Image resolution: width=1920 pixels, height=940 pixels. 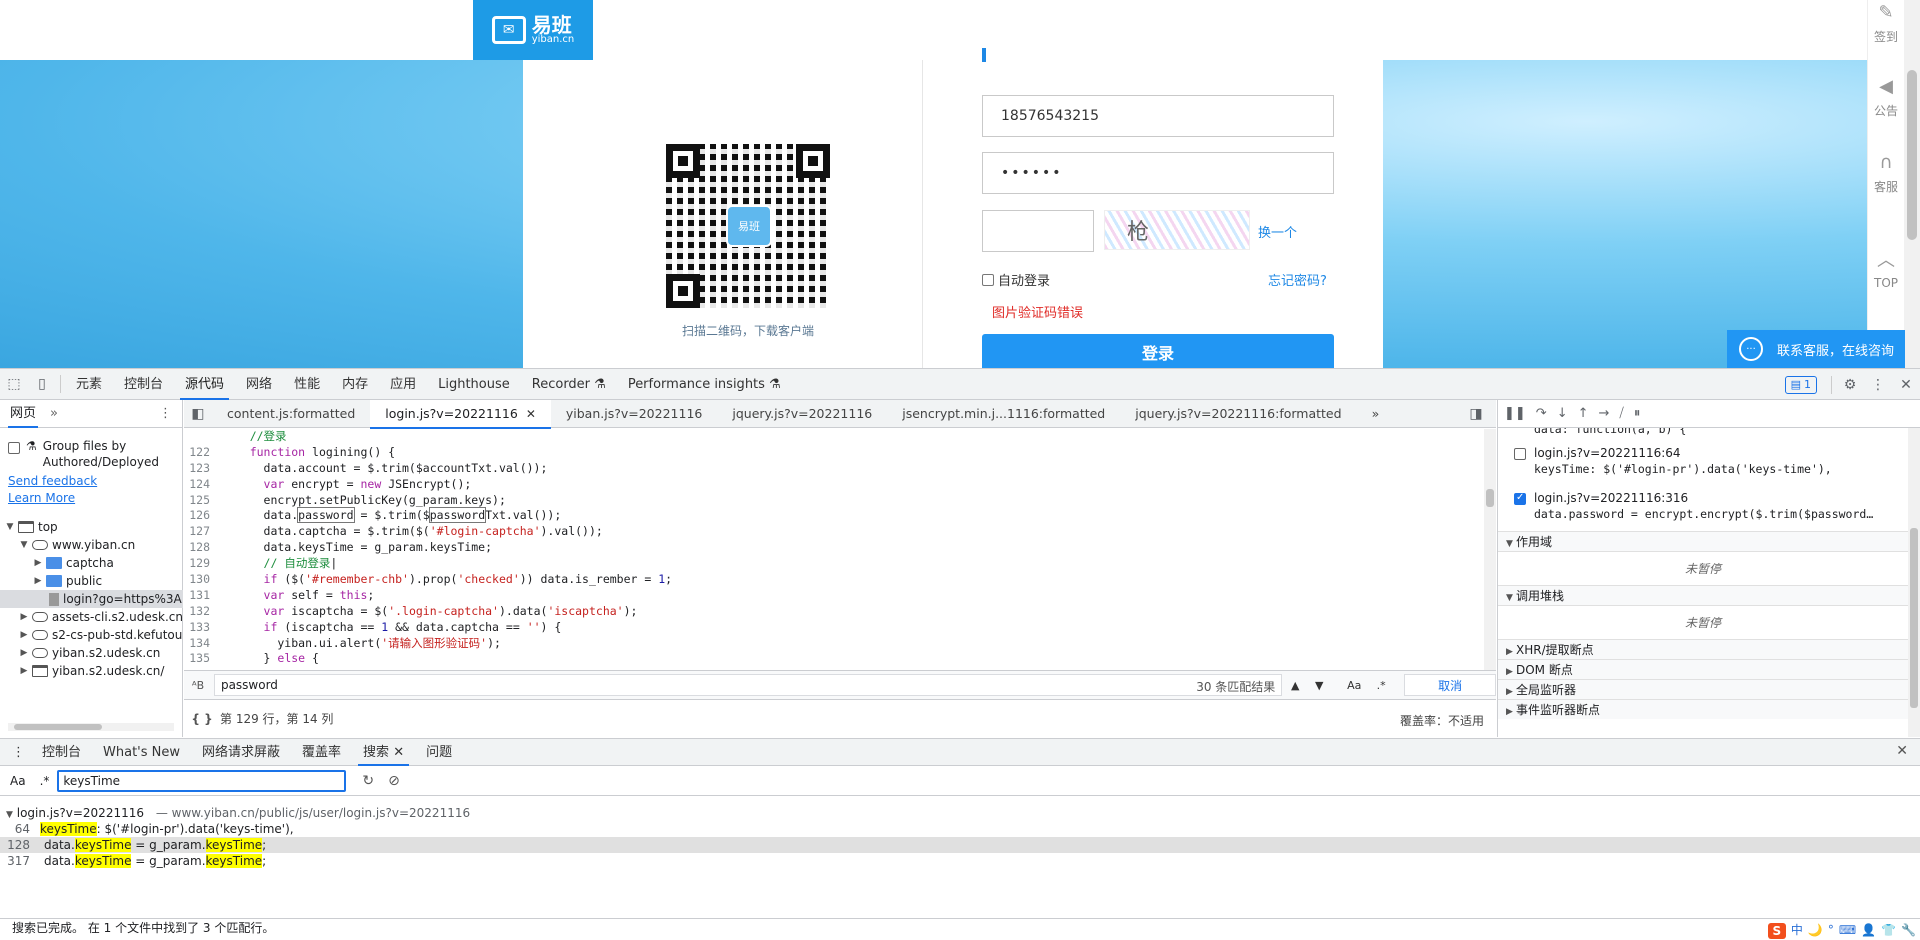 What do you see at coordinates (1800, 384) in the screenshot?
I see `issues-badge: ▤ 1` at bounding box center [1800, 384].